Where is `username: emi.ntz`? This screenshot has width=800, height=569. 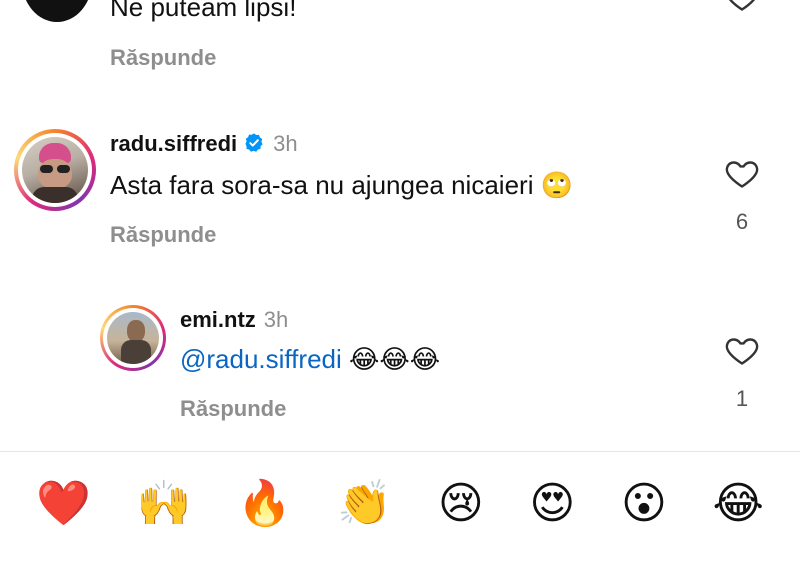 username: emi.ntz is located at coordinates (218, 319).